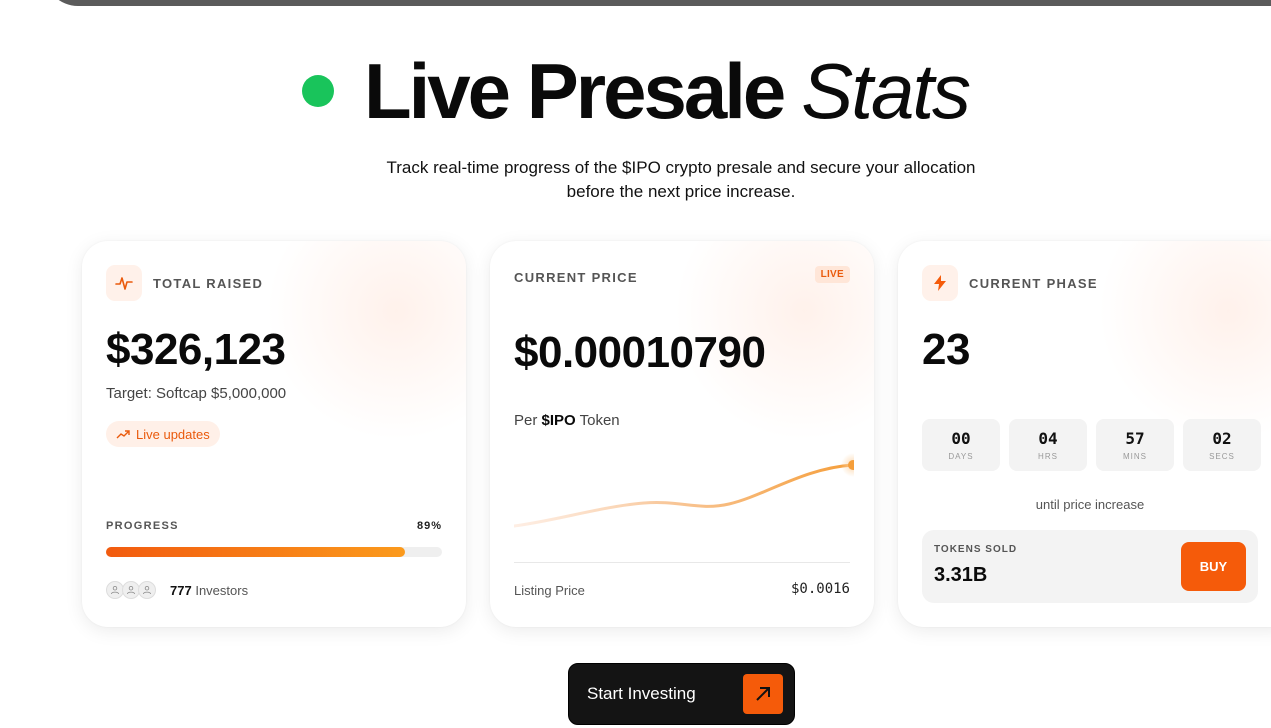  I want to click on countdown-unit: DAYS, so click(961, 456).